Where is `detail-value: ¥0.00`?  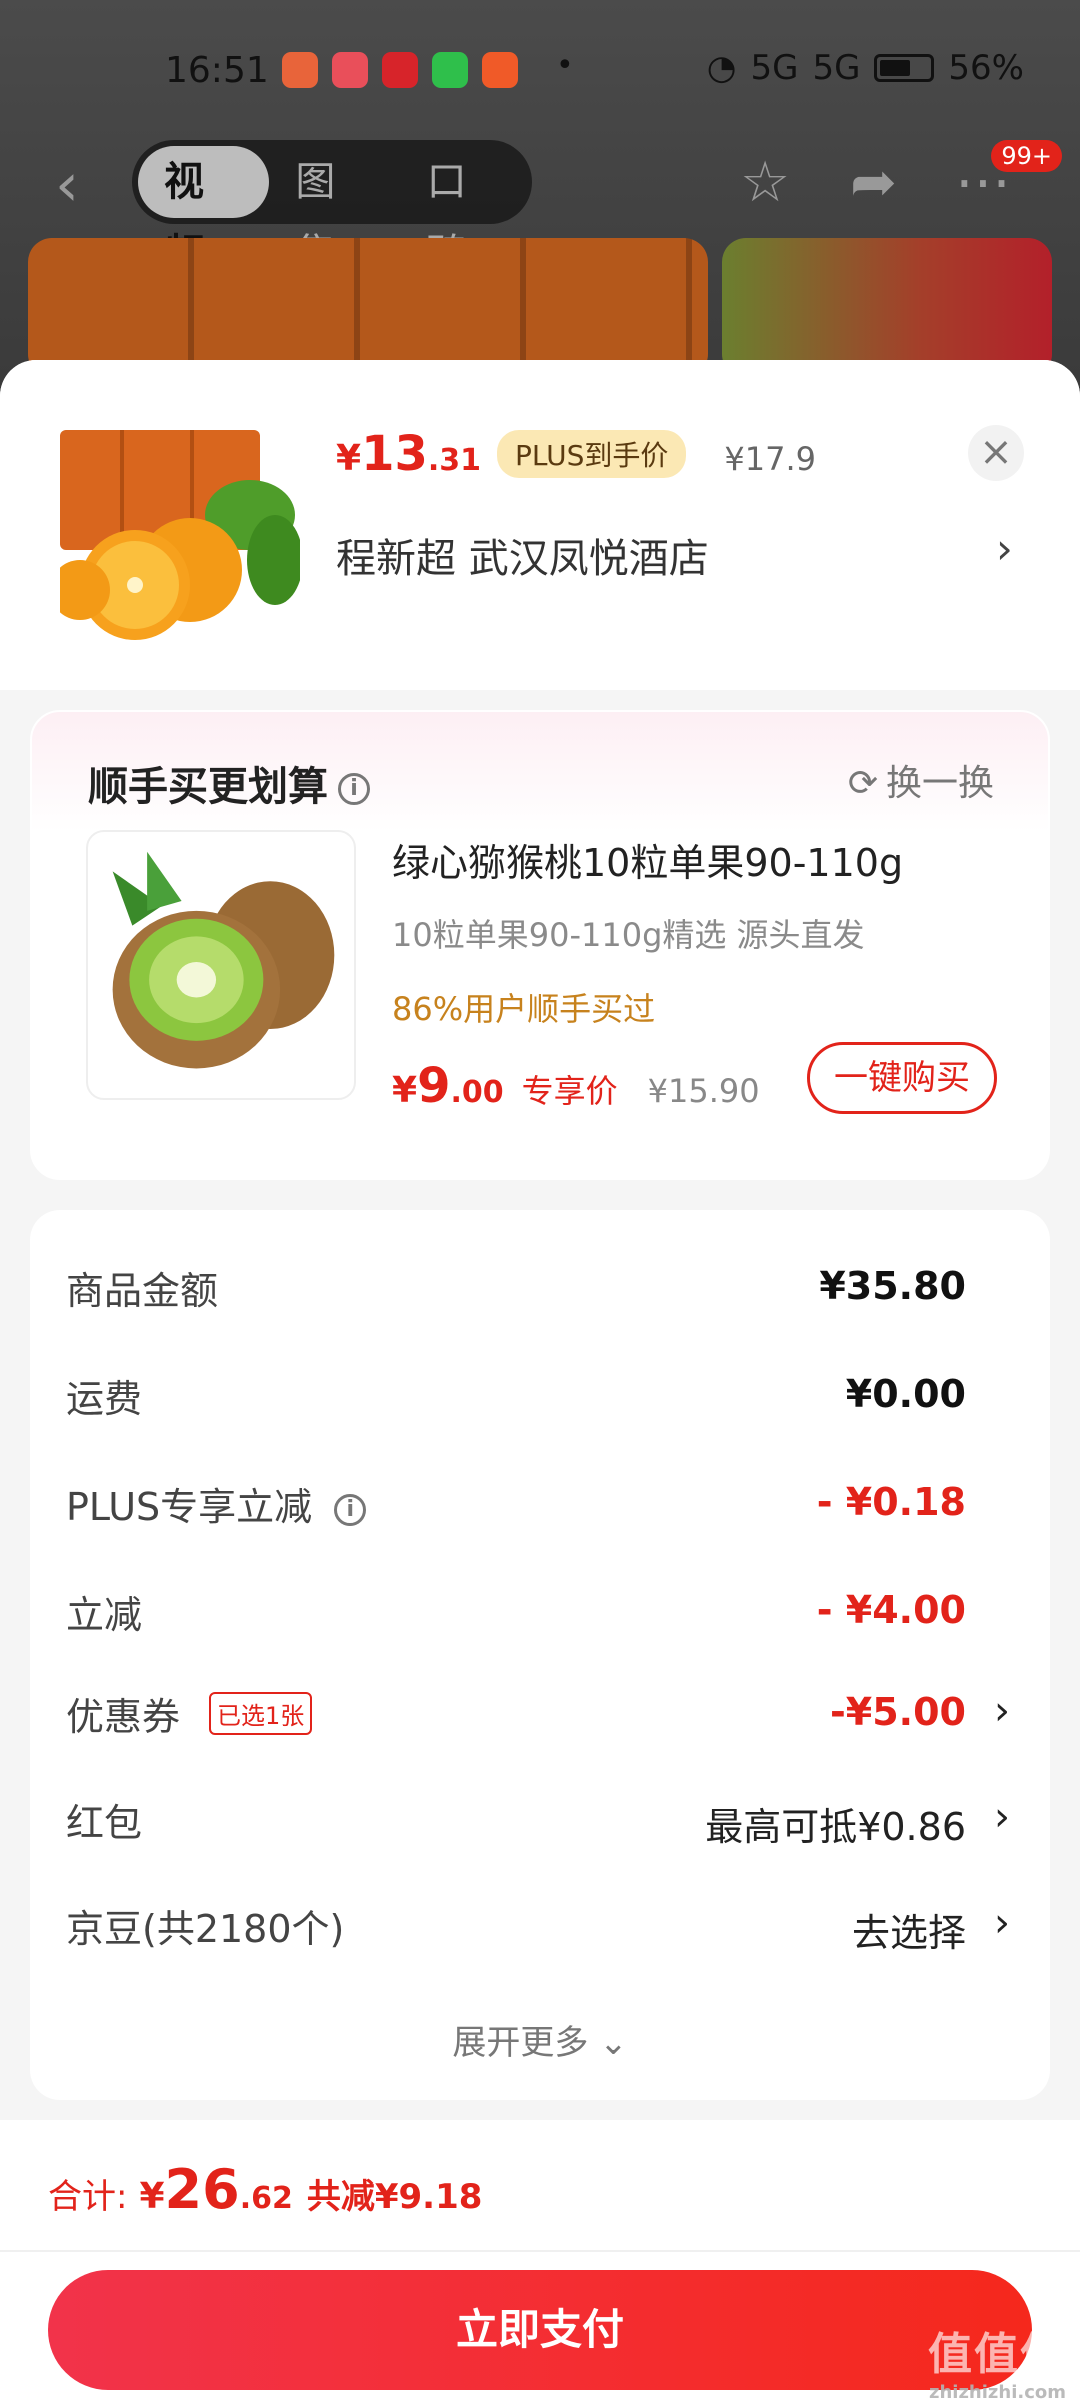 detail-value: ¥0.00 is located at coordinates (905, 1394).